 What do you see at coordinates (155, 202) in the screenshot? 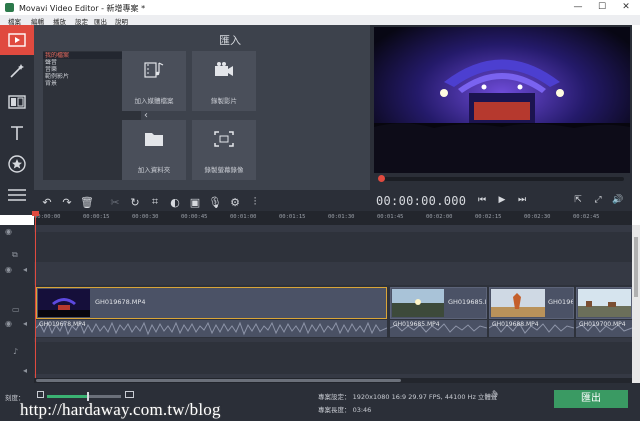
I see `crop-icon: ⌗` at bounding box center [155, 202].